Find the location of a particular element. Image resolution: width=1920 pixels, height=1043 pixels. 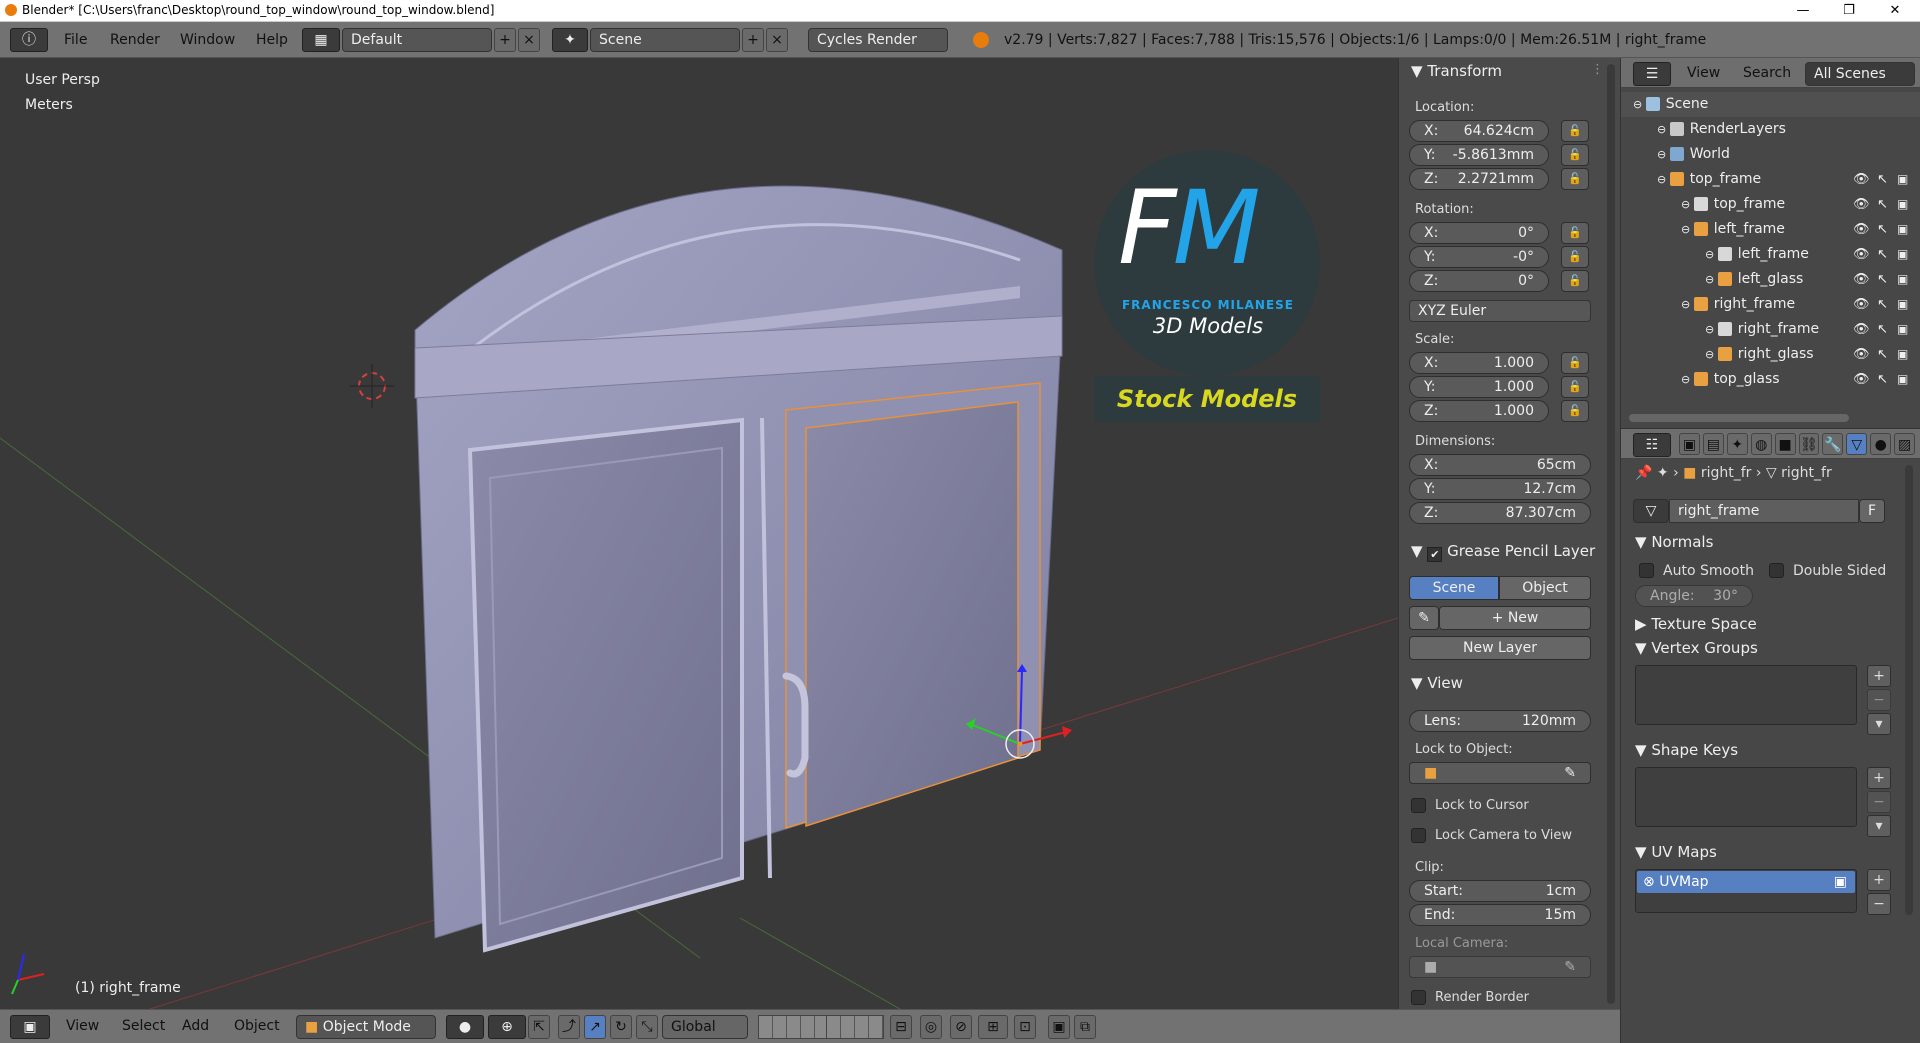

material-tab-icon: ● is located at coordinates (1881, 444).